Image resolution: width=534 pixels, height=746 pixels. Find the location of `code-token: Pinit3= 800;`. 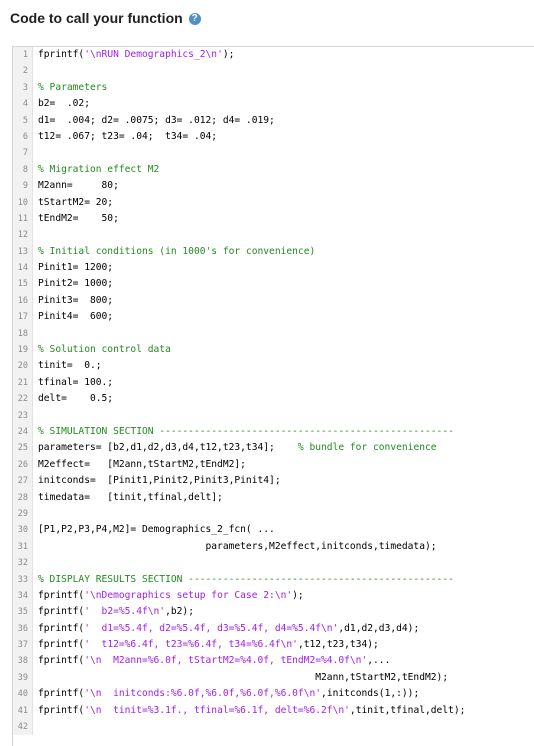

code-token: Pinit3= 800; is located at coordinates (76, 300).